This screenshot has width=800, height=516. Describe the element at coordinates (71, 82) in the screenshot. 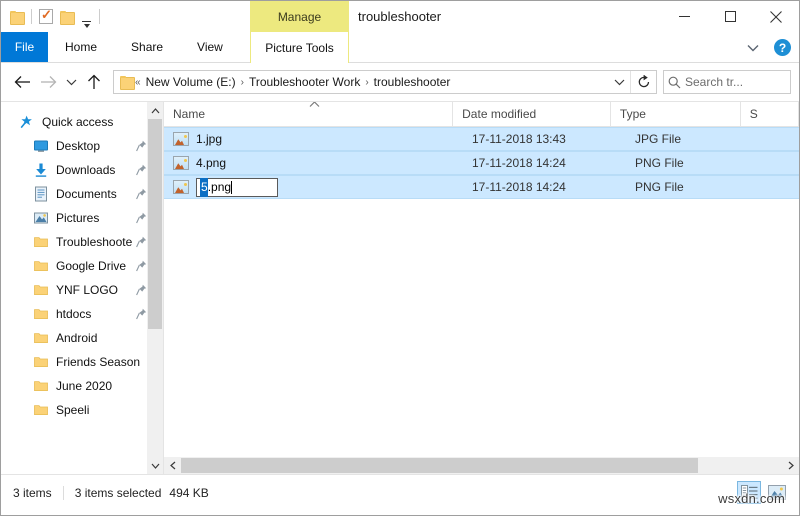

I see `recent-locations-button` at that location.